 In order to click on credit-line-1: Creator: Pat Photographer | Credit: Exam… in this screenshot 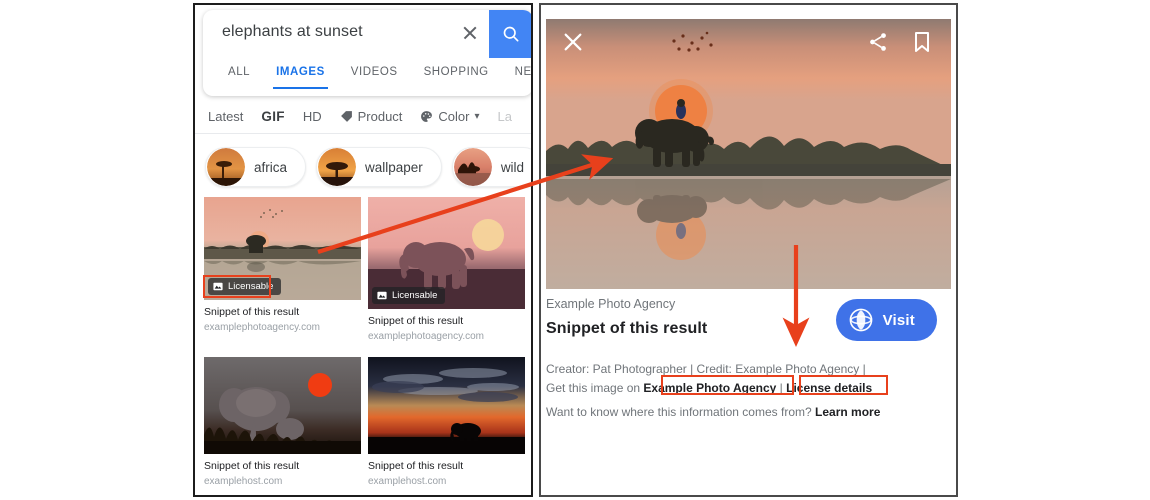, I will do `click(706, 369)`.